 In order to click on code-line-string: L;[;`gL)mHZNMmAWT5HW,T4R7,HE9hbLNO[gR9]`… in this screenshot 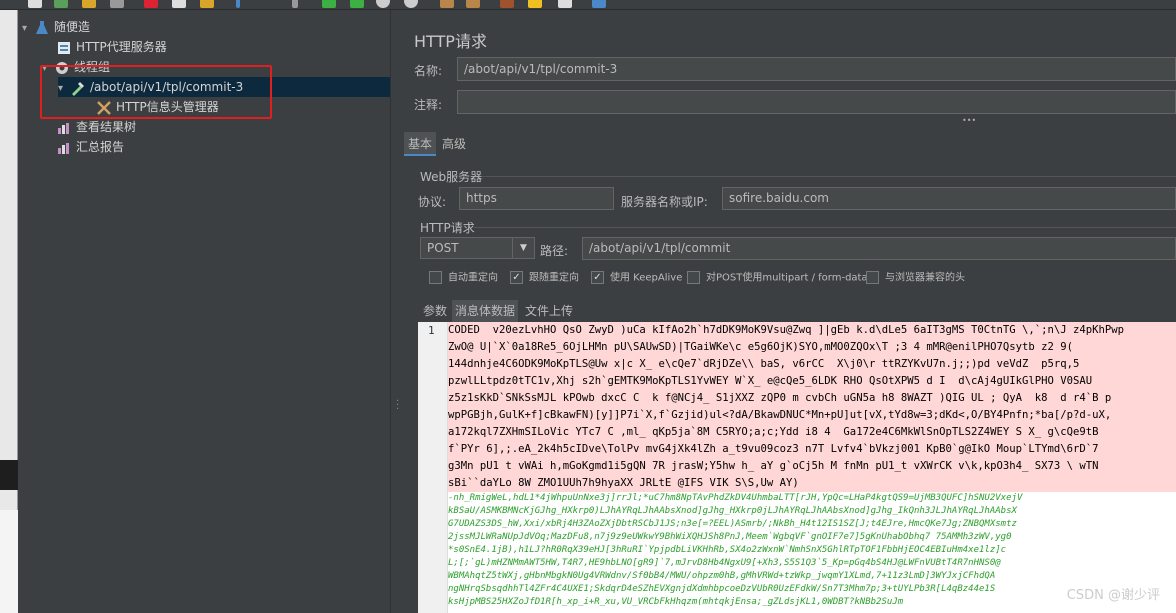, I will do `click(812, 563)`.